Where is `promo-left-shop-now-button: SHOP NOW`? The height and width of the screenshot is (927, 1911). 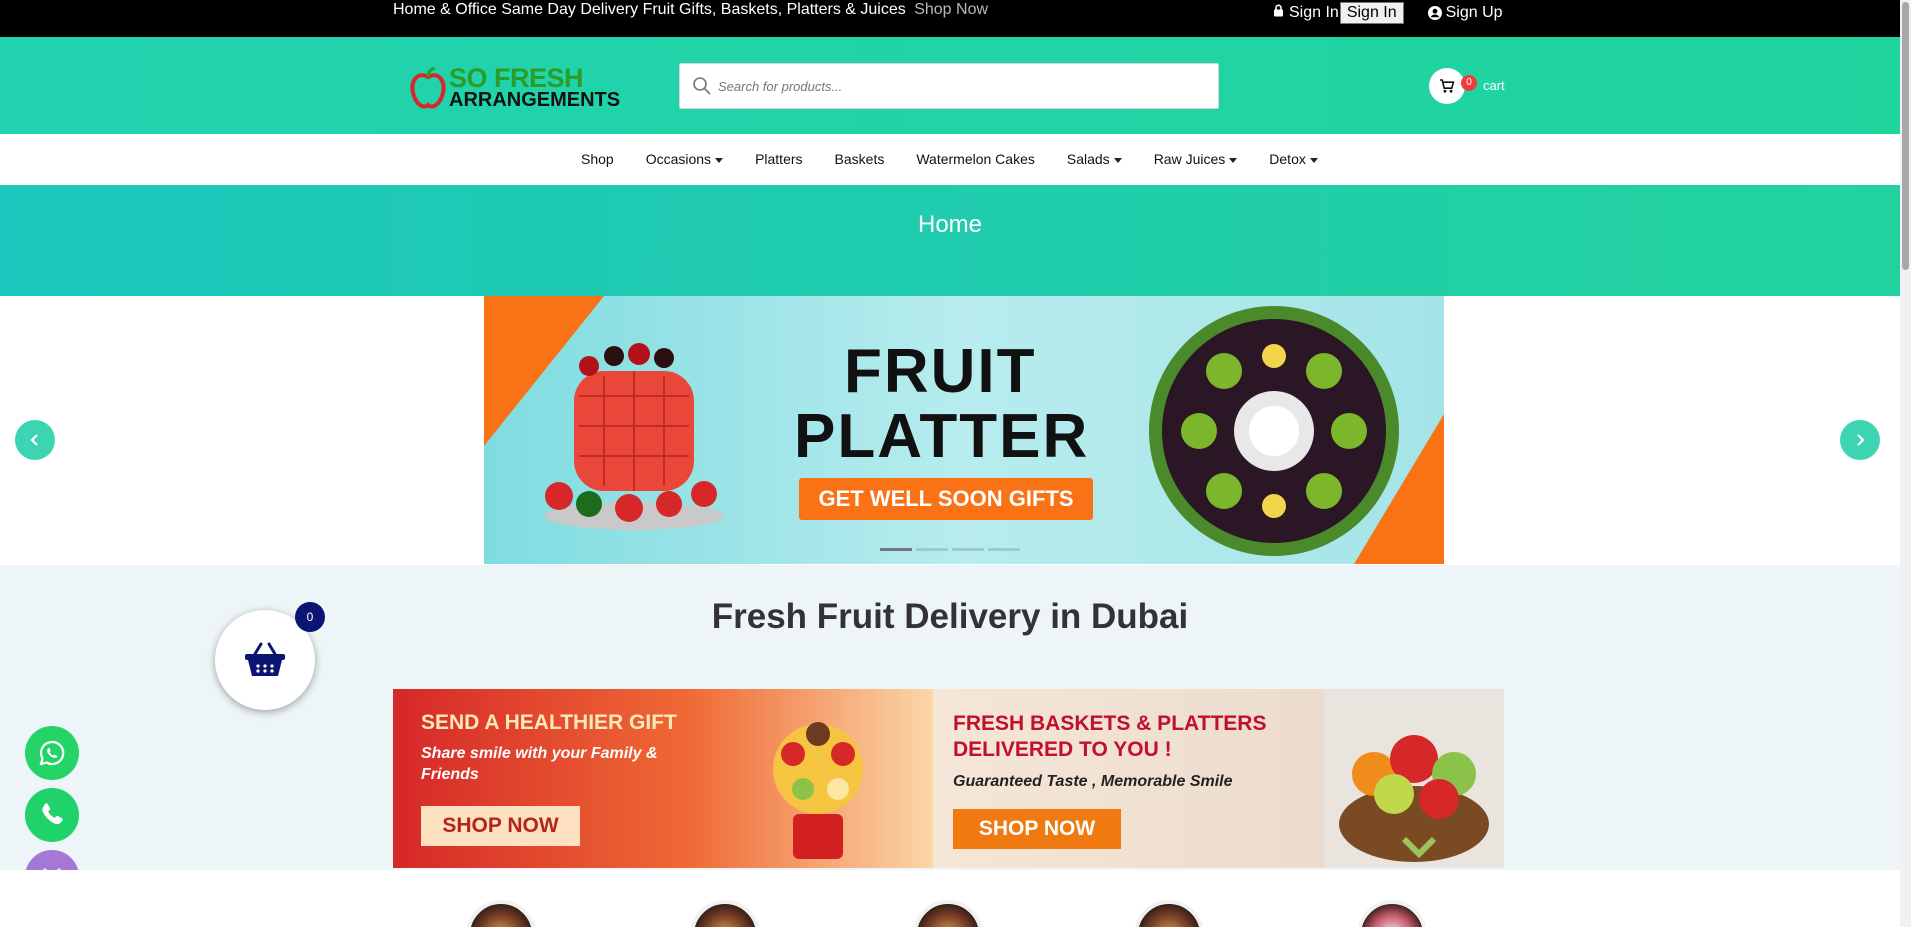 promo-left-shop-now-button: SHOP NOW is located at coordinates (500, 826).